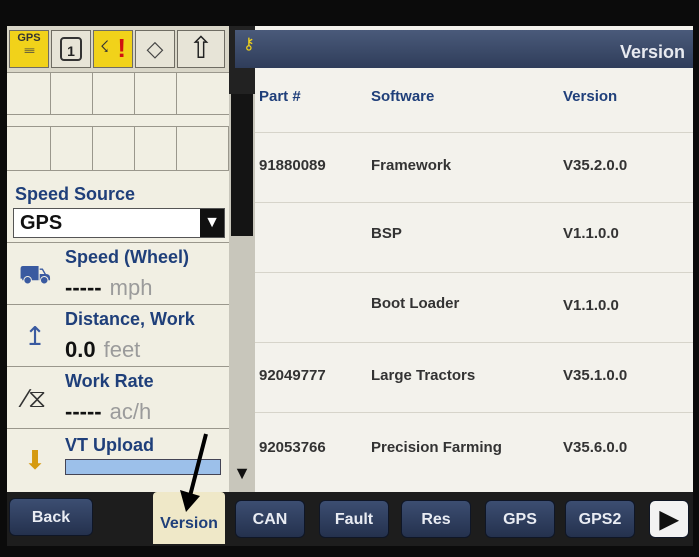  Describe the element at coordinates (29, 49) in the screenshot. I see `gps-status-icon: GPS ≡≡` at that location.